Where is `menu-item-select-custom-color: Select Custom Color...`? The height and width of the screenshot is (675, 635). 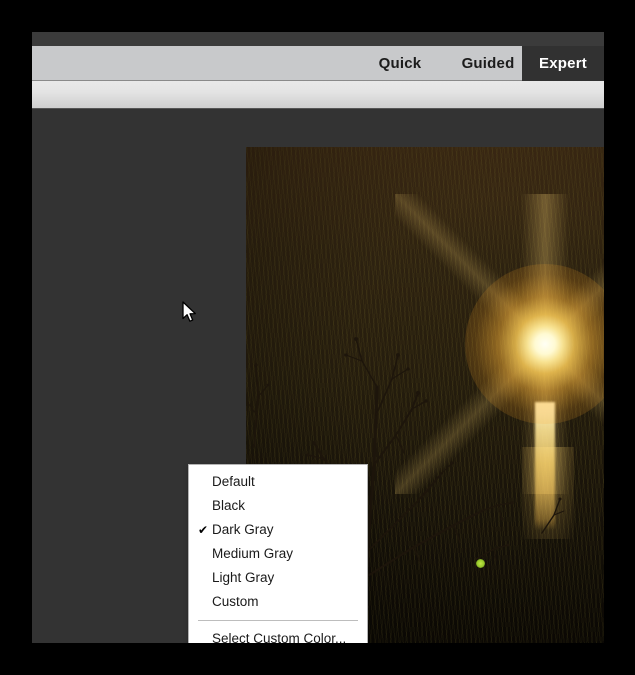 menu-item-select-custom-color: Select Custom Color... is located at coordinates (278, 635).